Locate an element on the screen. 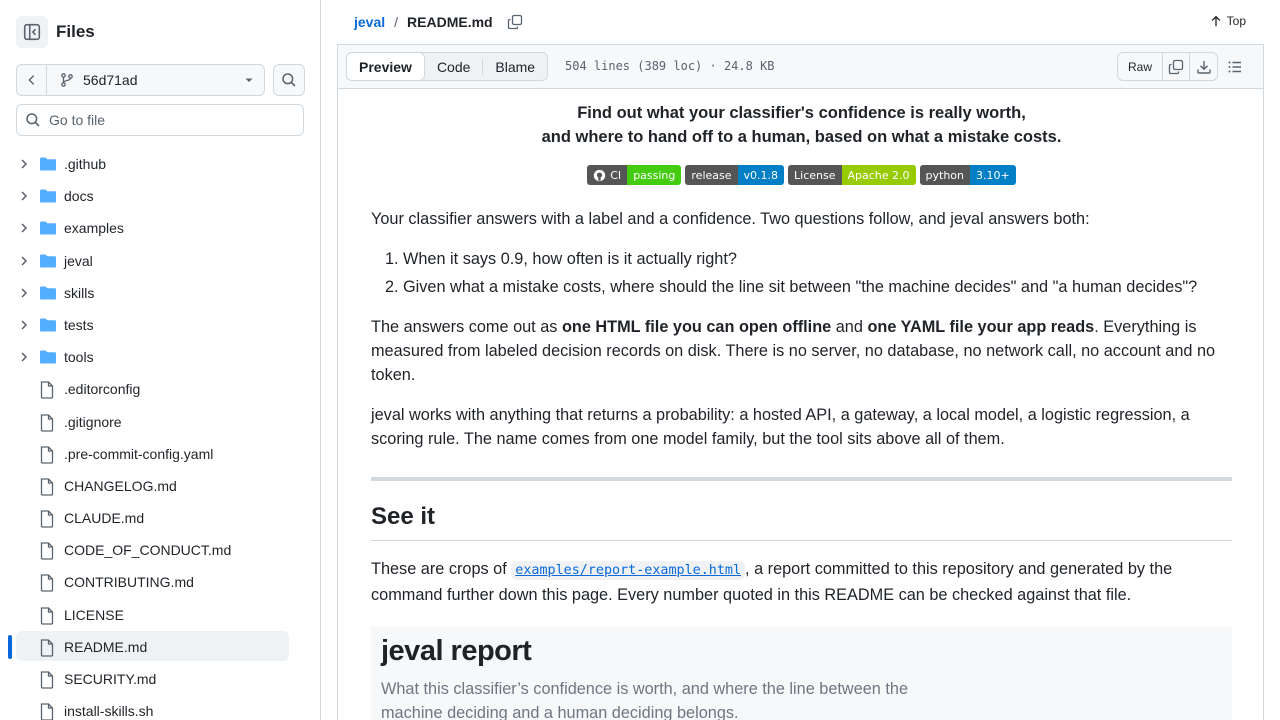 The width and height of the screenshot is (1280, 720). tree-item-contributing: CONTRIBUTING.md is located at coordinates (160, 582).